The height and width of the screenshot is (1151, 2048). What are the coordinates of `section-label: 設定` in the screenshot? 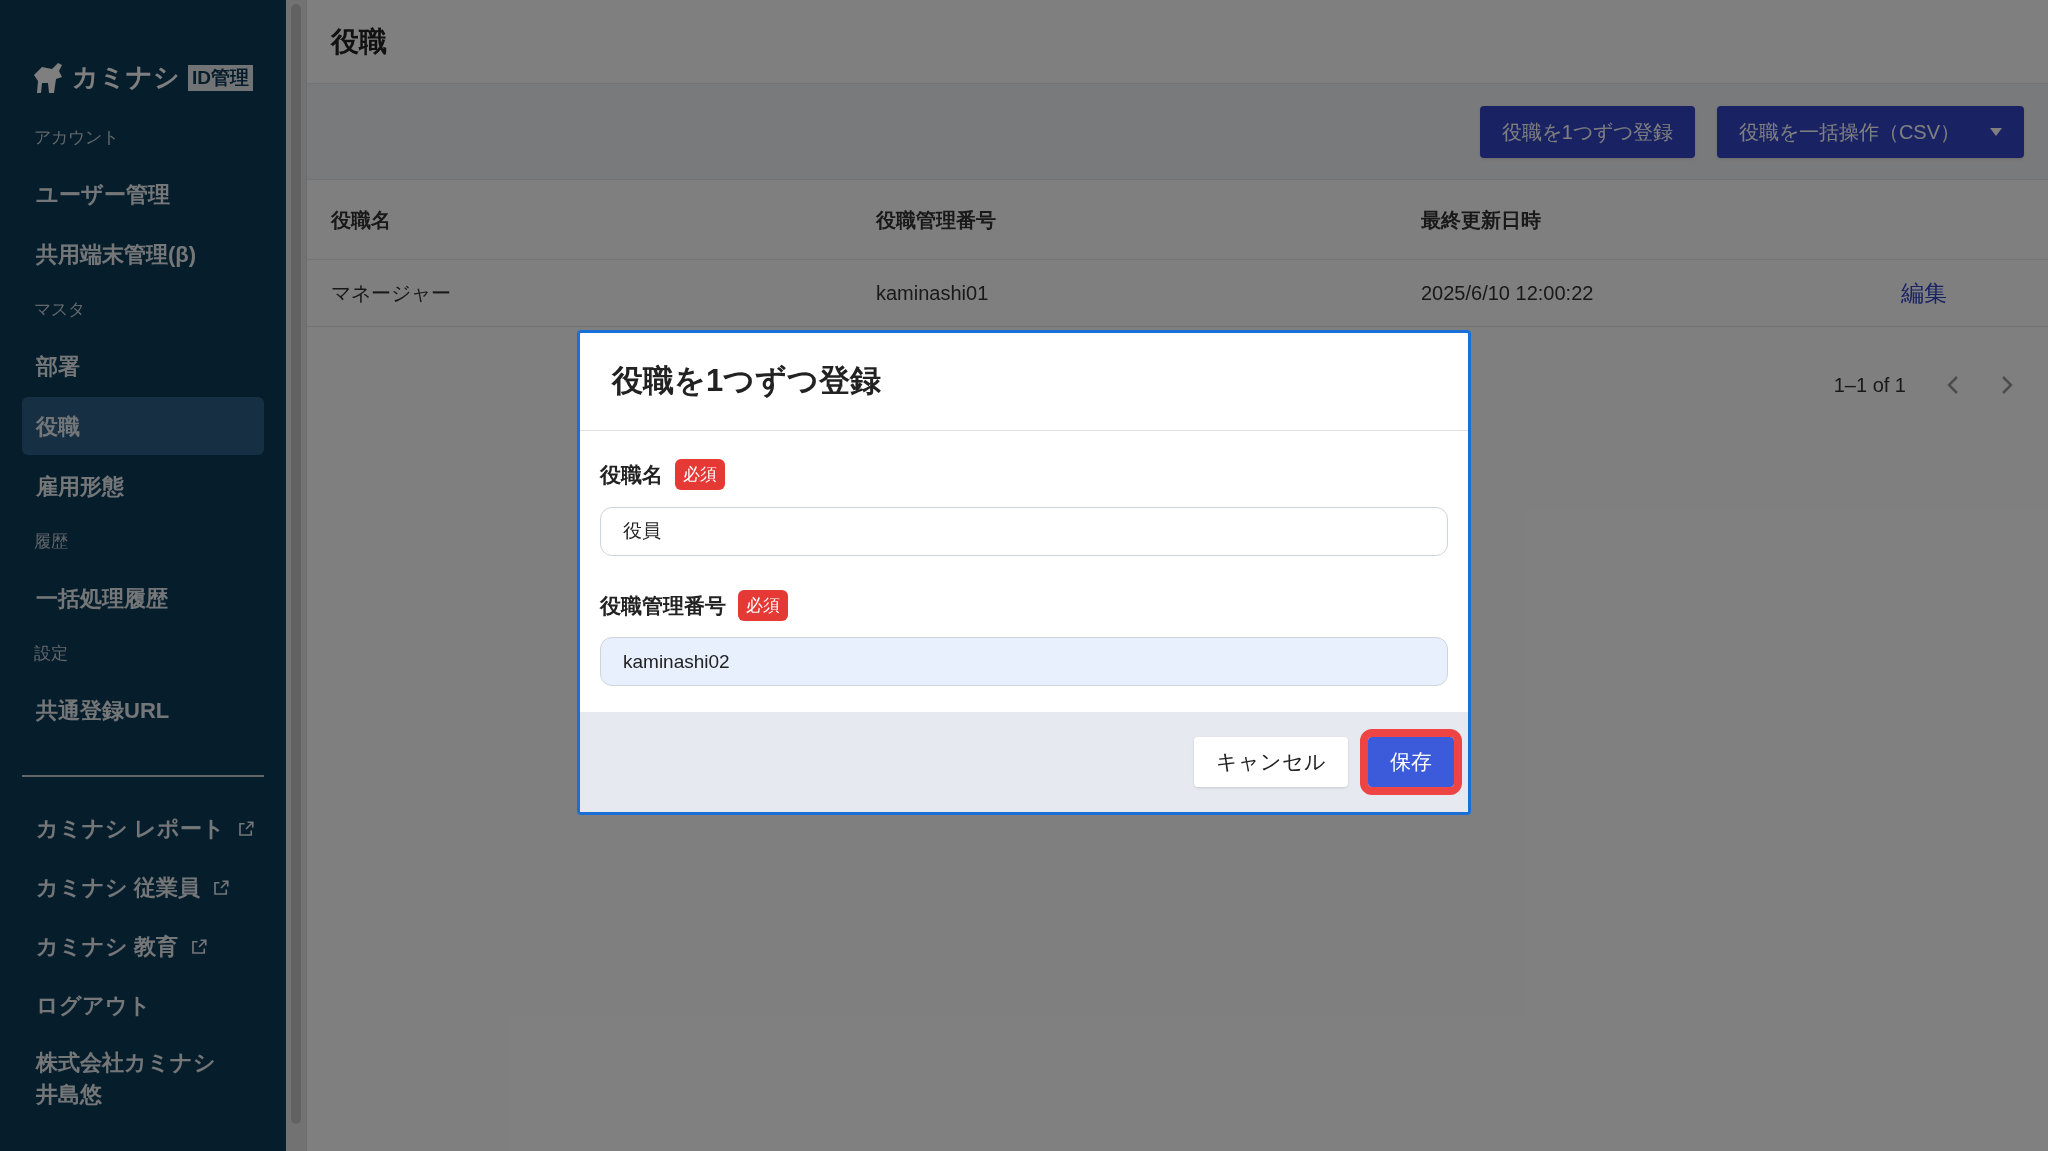 It's located at (51, 654).